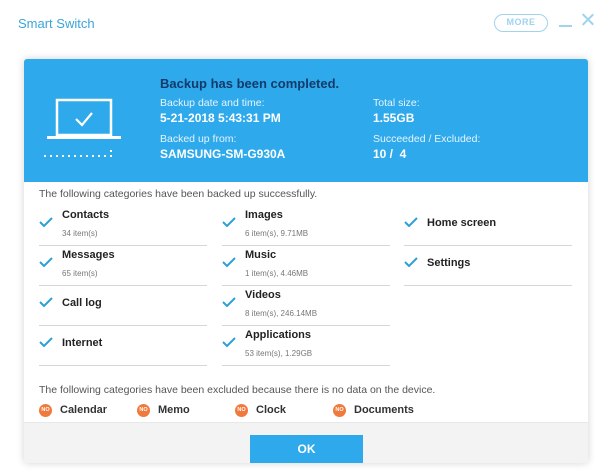 Image resolution: width=600 pixels, height=475 pixels. What do you see at coordinates (306, 266) in the screenshot?
I see `category-music: Music 1 item(s), 4.46MB` at bounding box center [306, 266].